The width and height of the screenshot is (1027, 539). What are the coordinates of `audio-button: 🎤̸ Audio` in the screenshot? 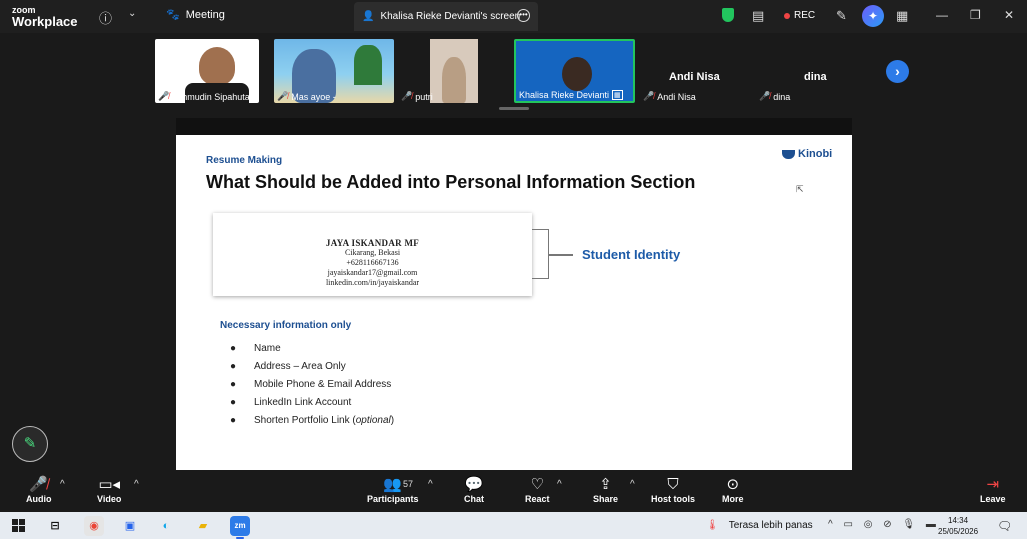 It's located at (39, 489).